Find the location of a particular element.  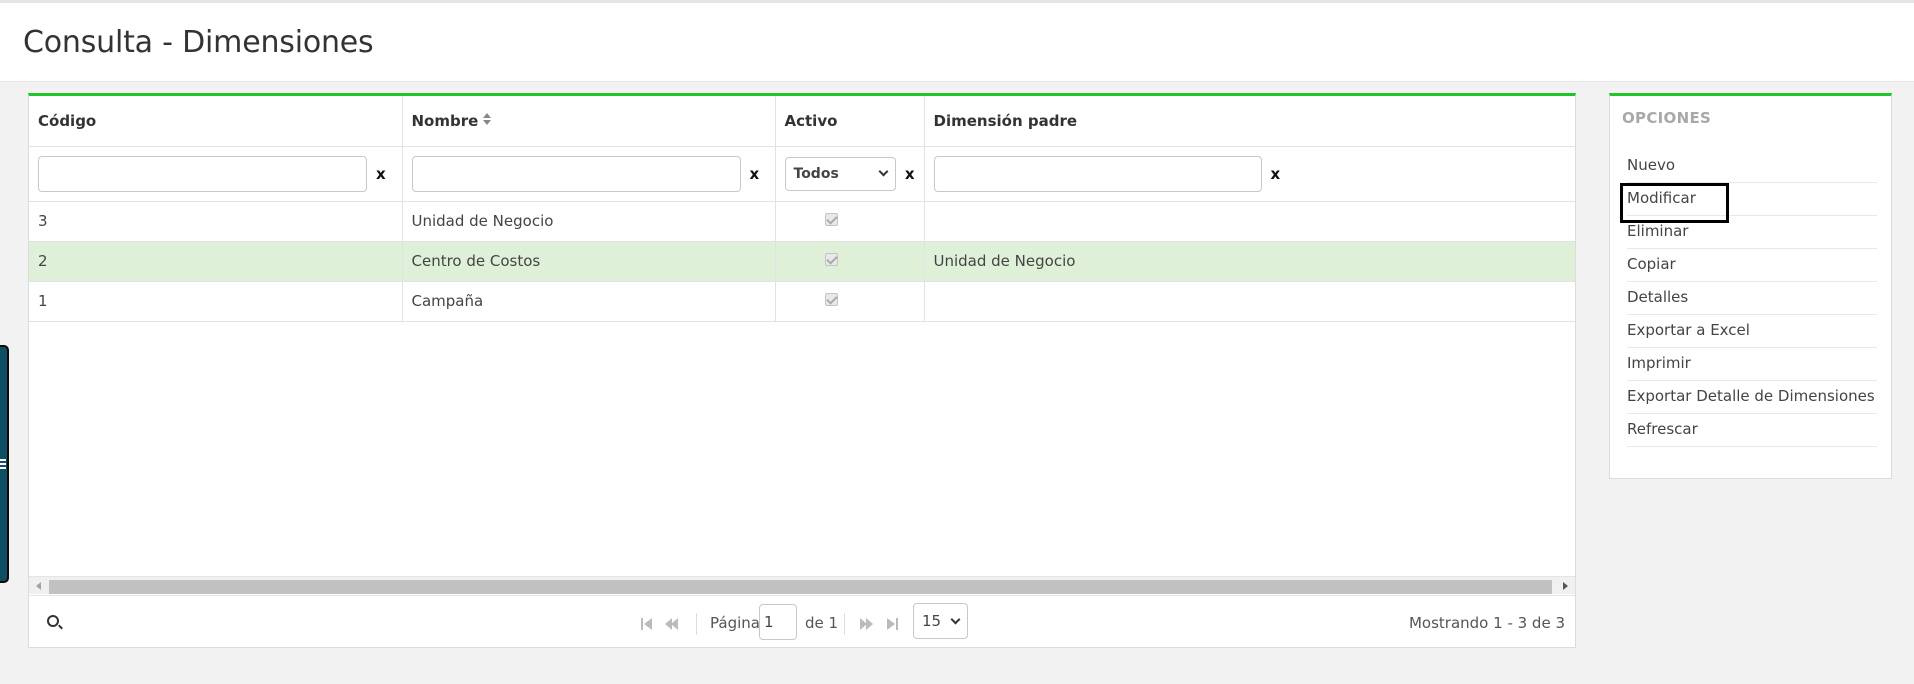

page-total-label: de 1 is located at coordinates (822, 623).